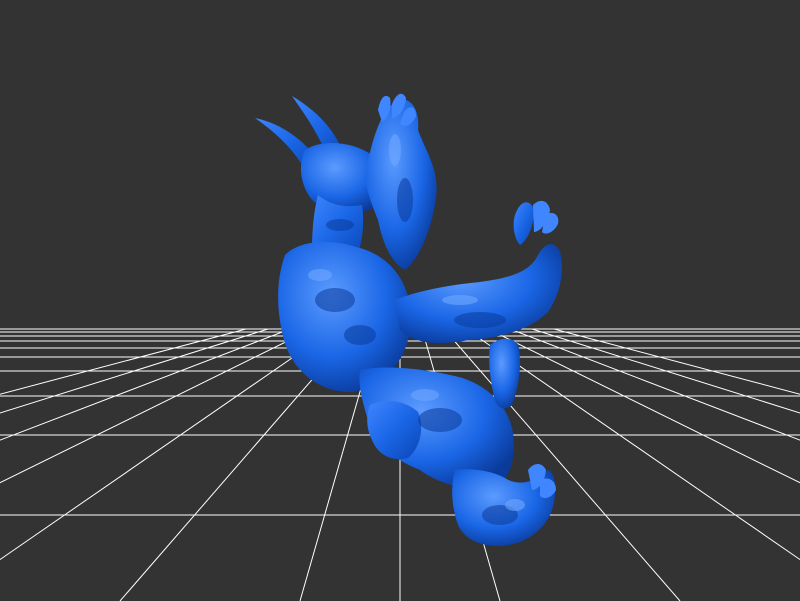 This screenshot has width=800, height=601. What do you see at coordinates (478, 293) in the screenshot?
I see `extended-leg` at bounding box center [478, 293].